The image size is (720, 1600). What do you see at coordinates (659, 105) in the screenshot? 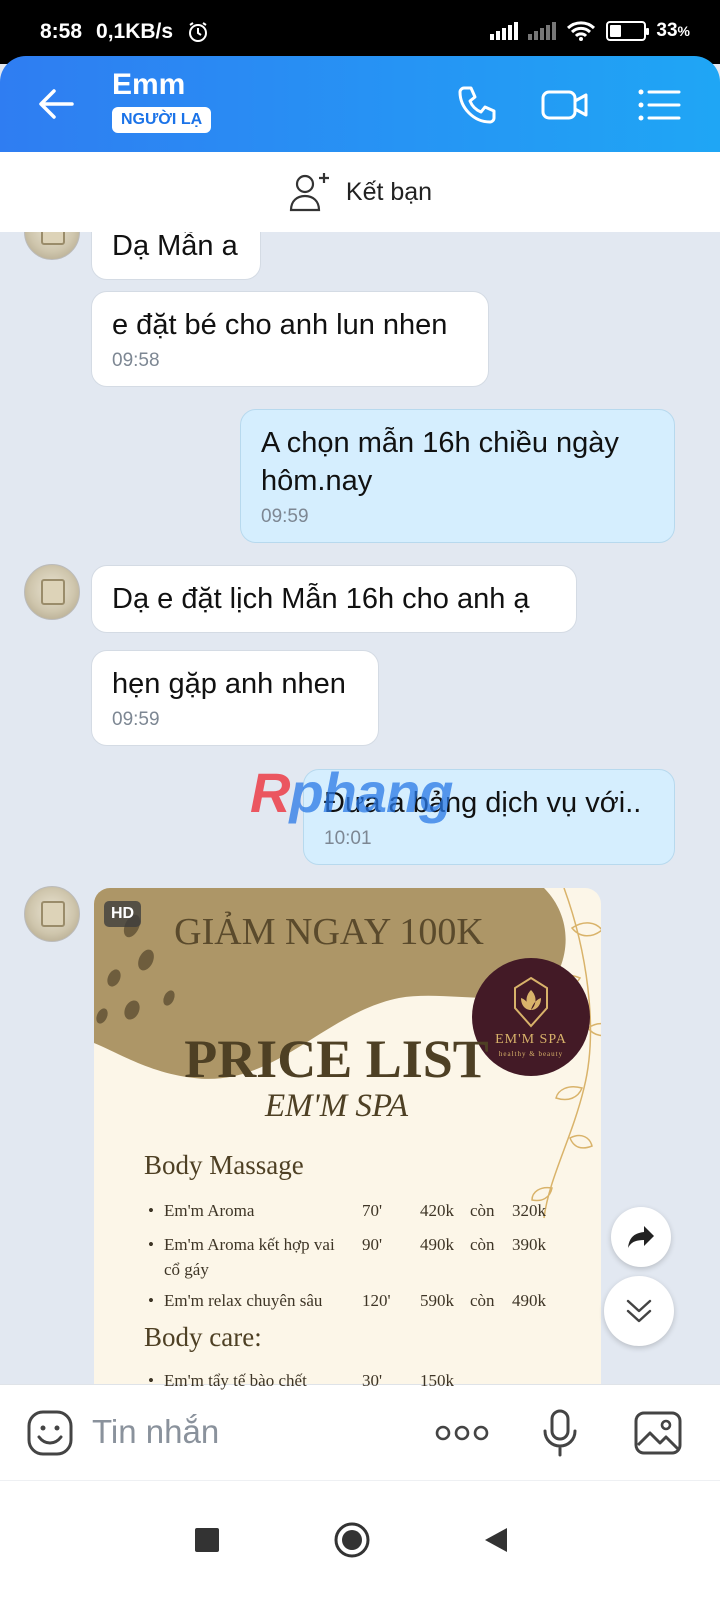
I see `list-menu-icon` at bounding box center [659, 105].